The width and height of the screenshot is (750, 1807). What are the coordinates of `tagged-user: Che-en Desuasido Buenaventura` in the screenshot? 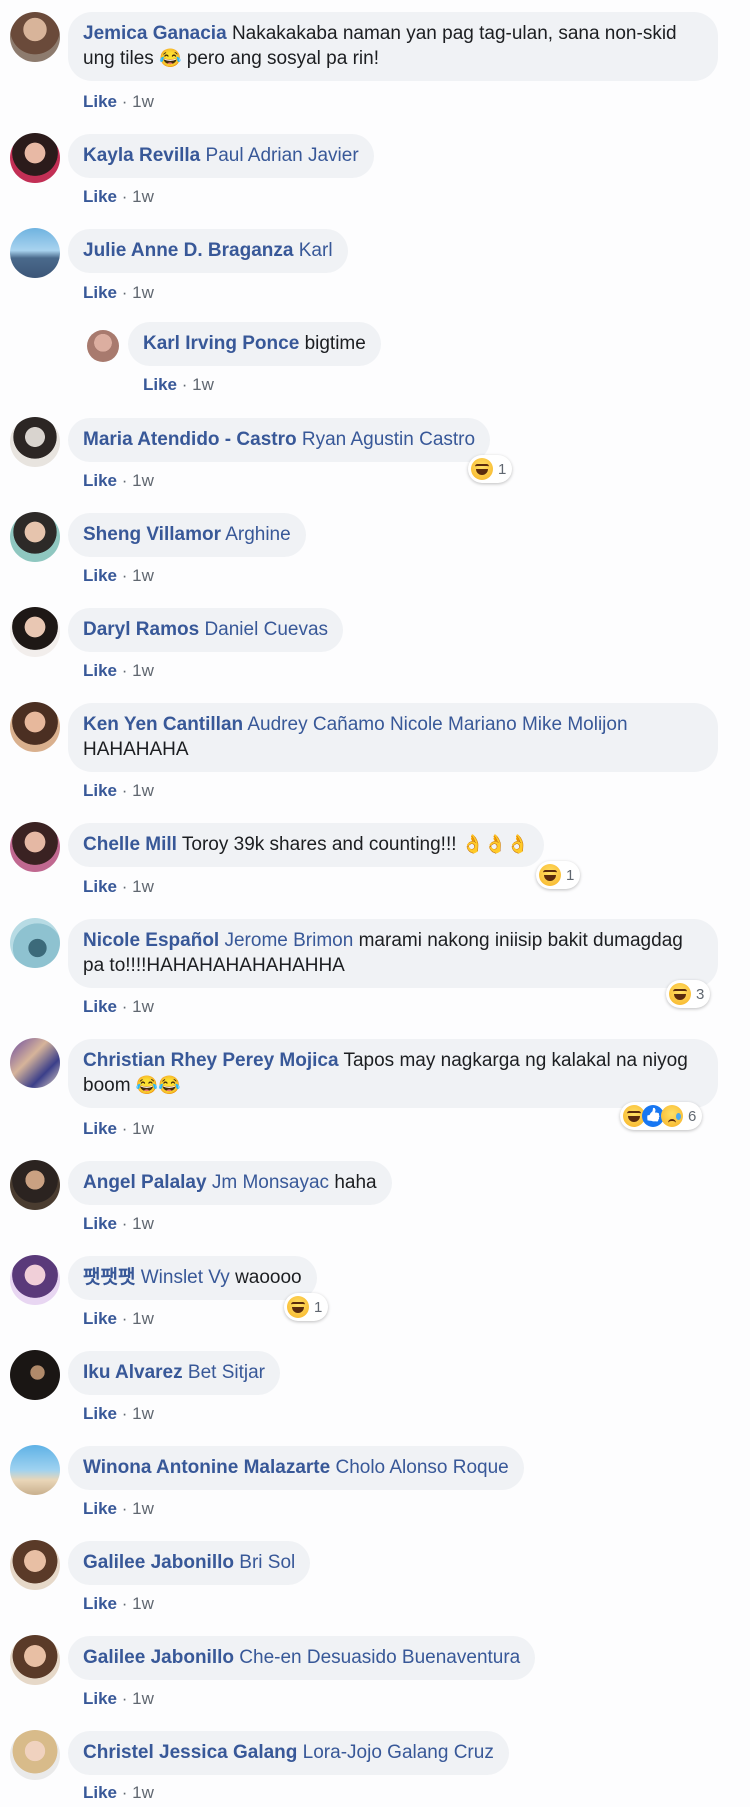 It's located at (379, 1657).